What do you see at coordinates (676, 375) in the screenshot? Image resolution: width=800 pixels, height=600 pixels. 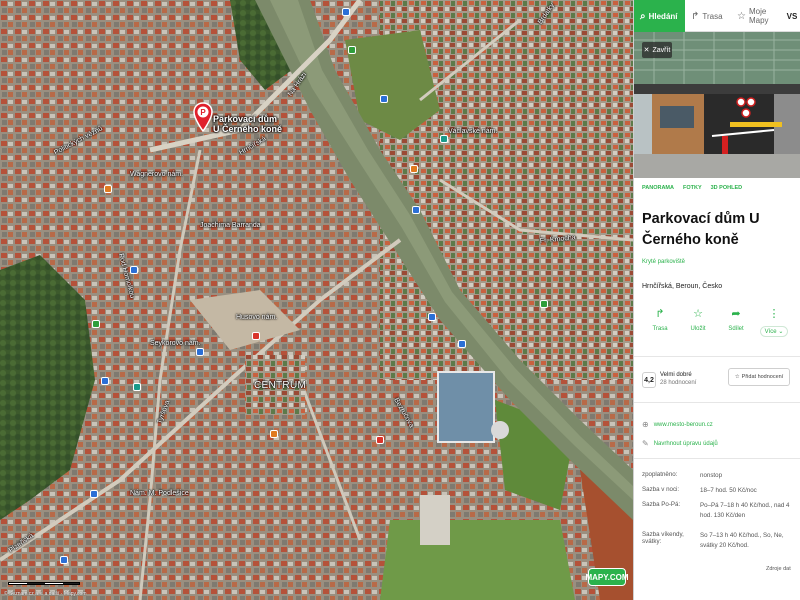 I see `rating-word: Velmi dobré` at bounding box center [676, 375].